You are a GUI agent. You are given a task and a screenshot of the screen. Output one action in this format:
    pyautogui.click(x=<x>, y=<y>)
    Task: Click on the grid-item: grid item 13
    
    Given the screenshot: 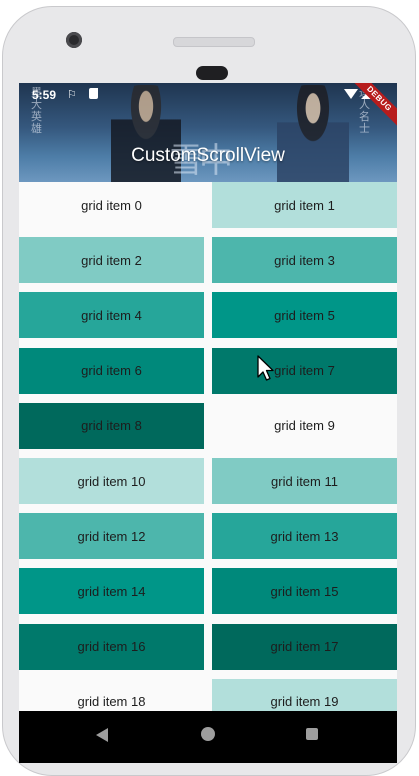 What is the action you would take?
    pyautogui.click(x=304, y=536)
    